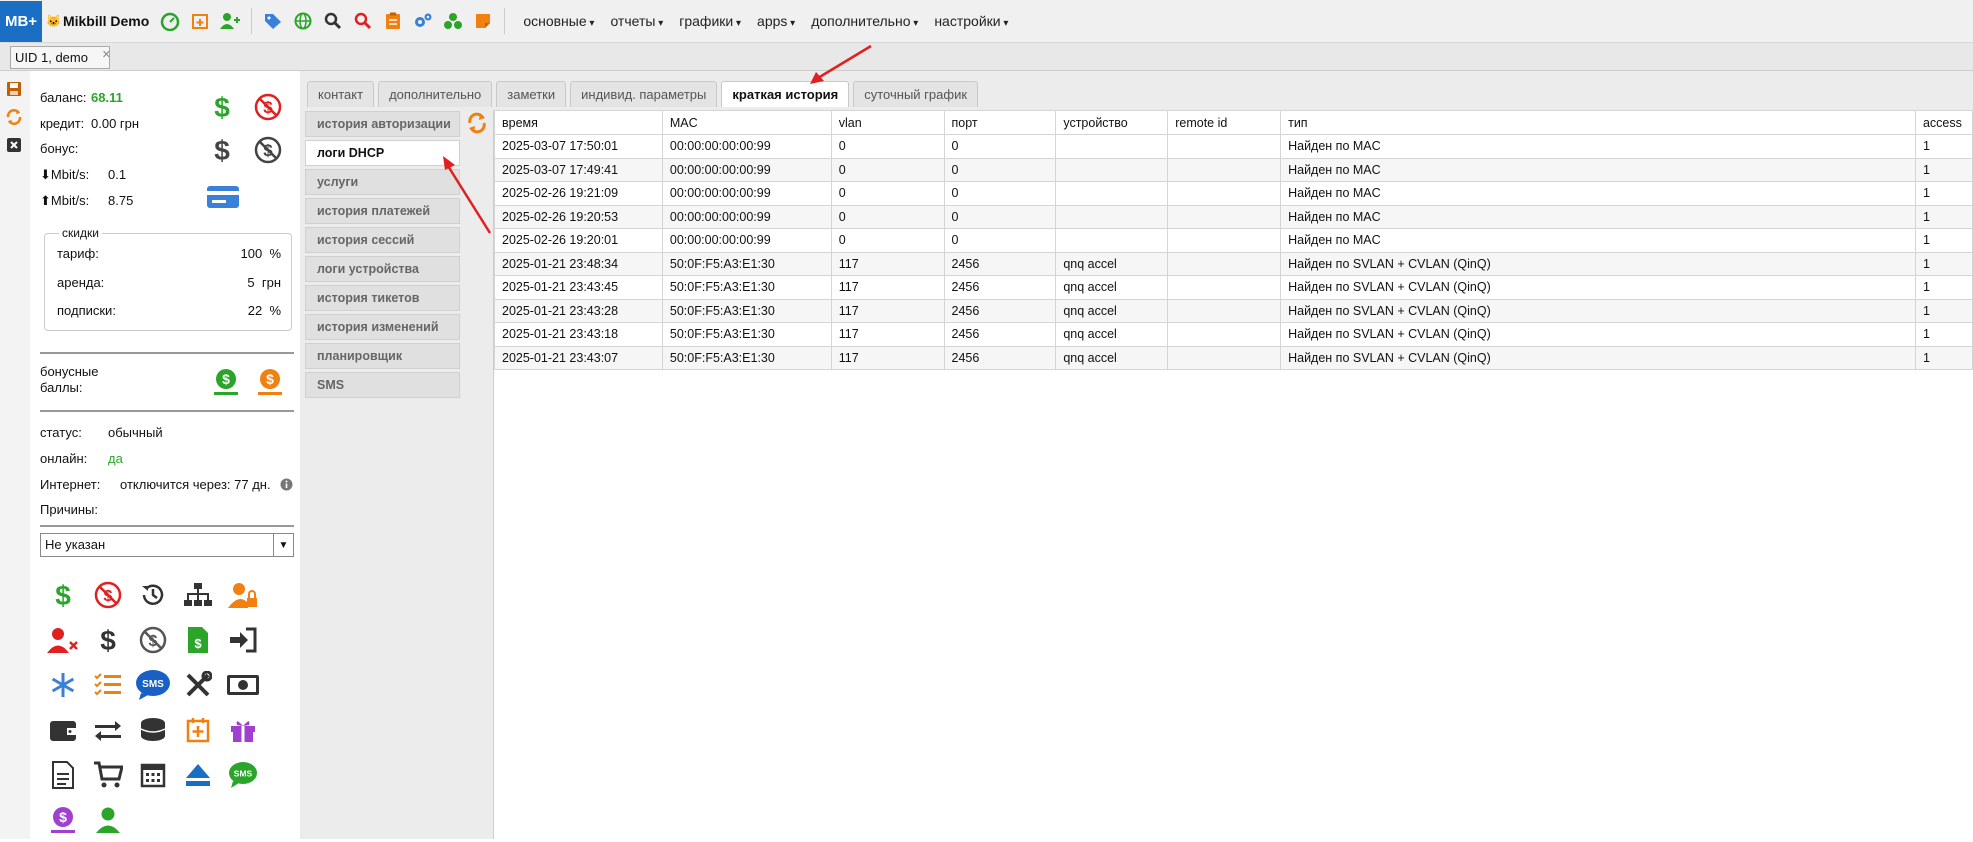  Describe the element at coordinates (62, 639) in the screenshot. I see `user-delete-icon` at that location.